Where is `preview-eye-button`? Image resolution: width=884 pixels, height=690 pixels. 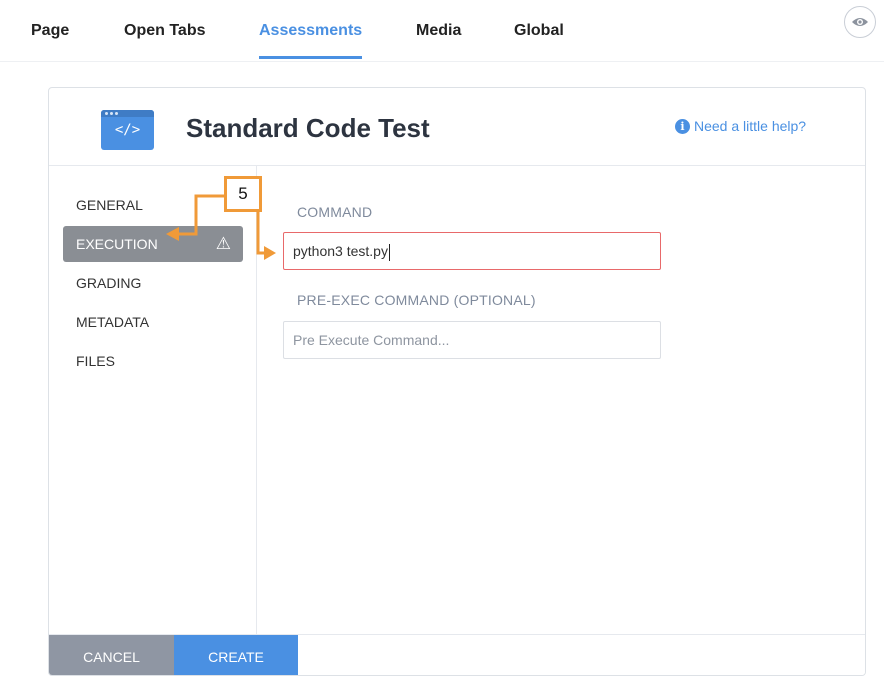
preview-eye-button is located at coordinates (860, 22).